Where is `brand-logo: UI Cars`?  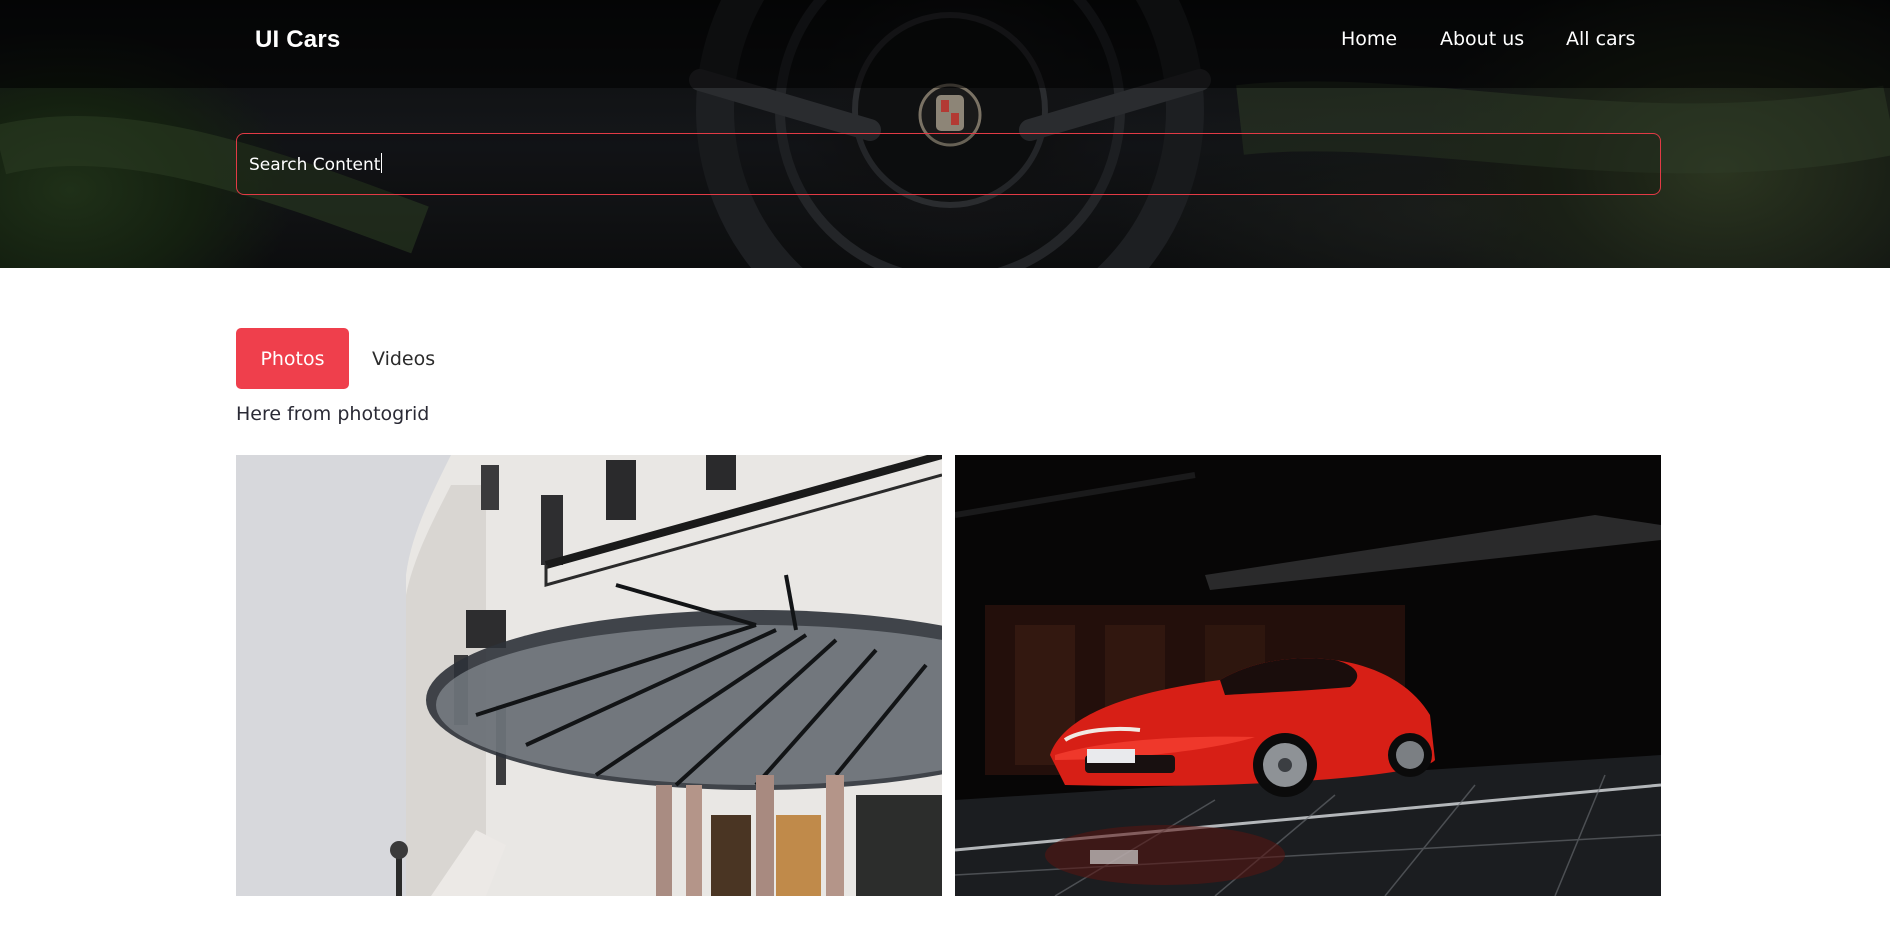
brand-logo: UI Cars is located at coordinates (297, 40).